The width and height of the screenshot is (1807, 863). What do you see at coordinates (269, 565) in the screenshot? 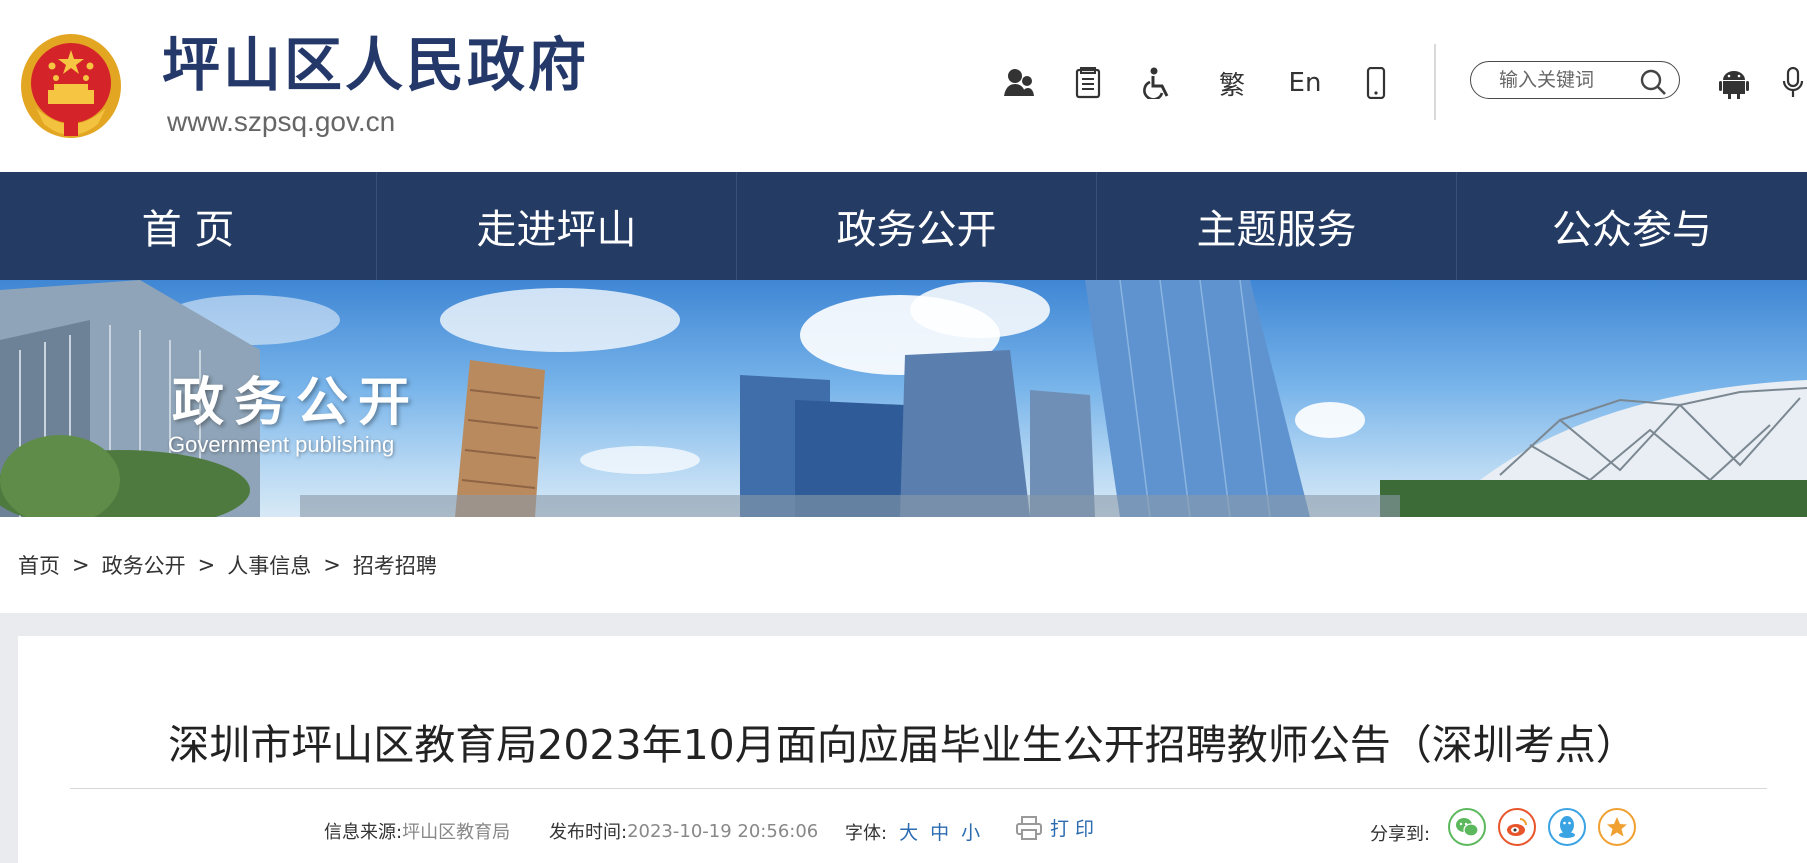
I see `breadcrumb-personnel-info: 人事信息` at bounding box center [269, 565].